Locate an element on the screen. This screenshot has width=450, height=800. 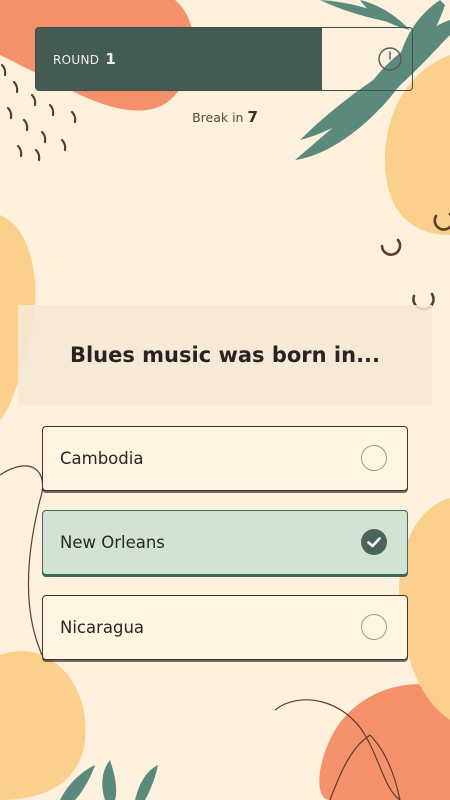
answer-option-label: Cambodia is located at coordinates (102, 458).